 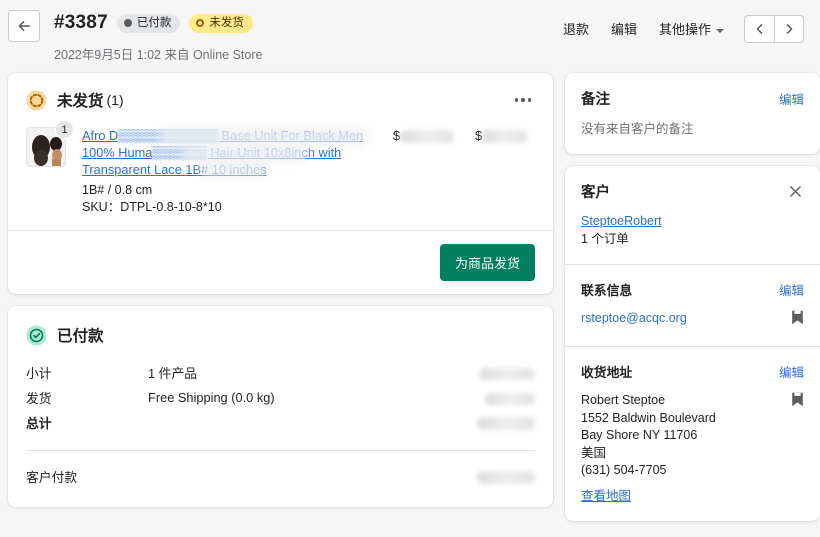 What do you see at coordinates (607, 372) in the screenshot?
I see `shipping-address-title: 收货地址` at bounding box center [607, 372].